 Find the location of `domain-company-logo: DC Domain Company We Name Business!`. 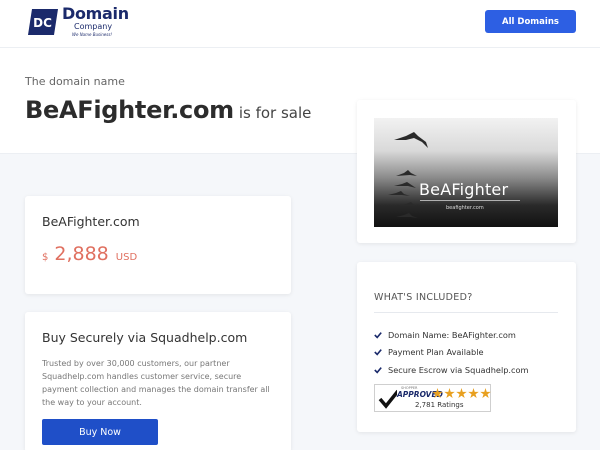

domain-company-logo: DC Domain Company We Name Business! is located at coordinates (78, 21).